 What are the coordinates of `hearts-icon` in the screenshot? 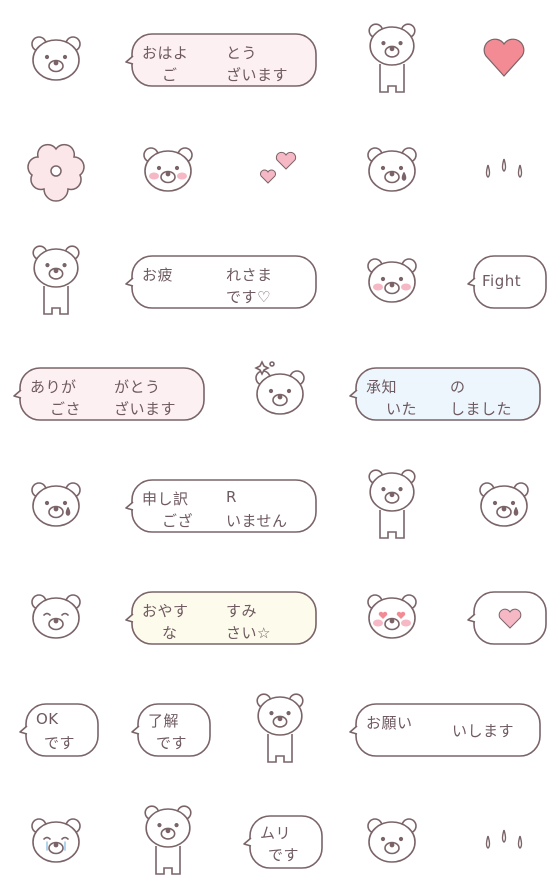 It's located at (278, 167).